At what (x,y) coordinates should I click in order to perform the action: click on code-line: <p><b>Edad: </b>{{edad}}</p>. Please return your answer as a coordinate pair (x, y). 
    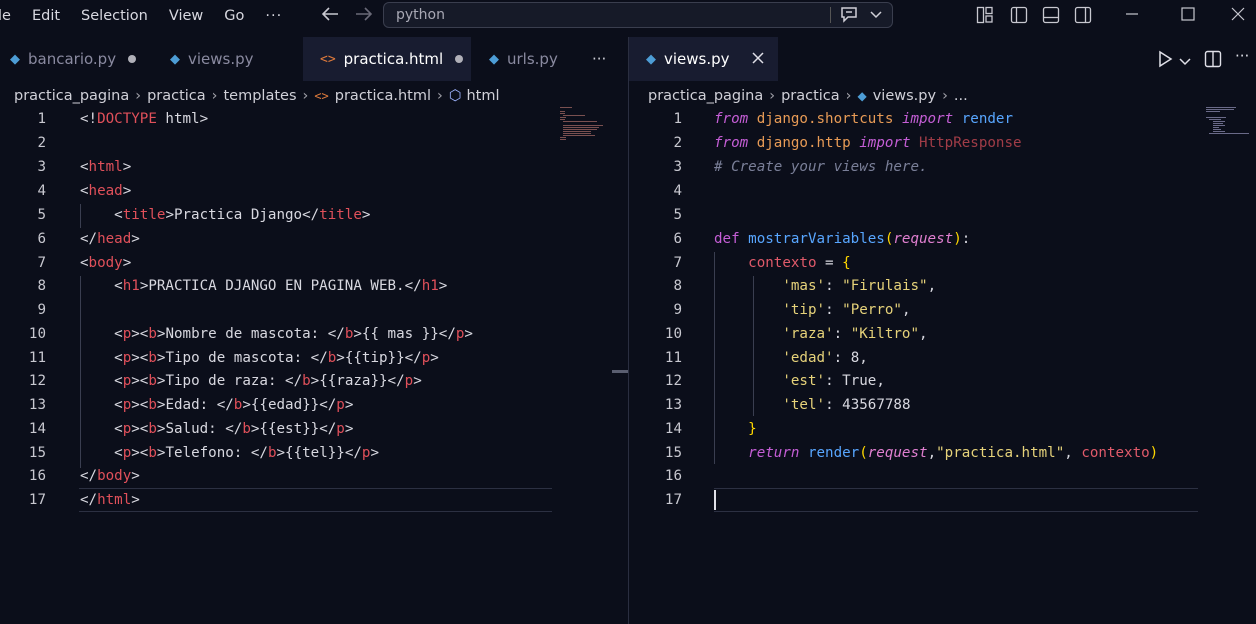
    Looking at the image, I should click on (217, 405).